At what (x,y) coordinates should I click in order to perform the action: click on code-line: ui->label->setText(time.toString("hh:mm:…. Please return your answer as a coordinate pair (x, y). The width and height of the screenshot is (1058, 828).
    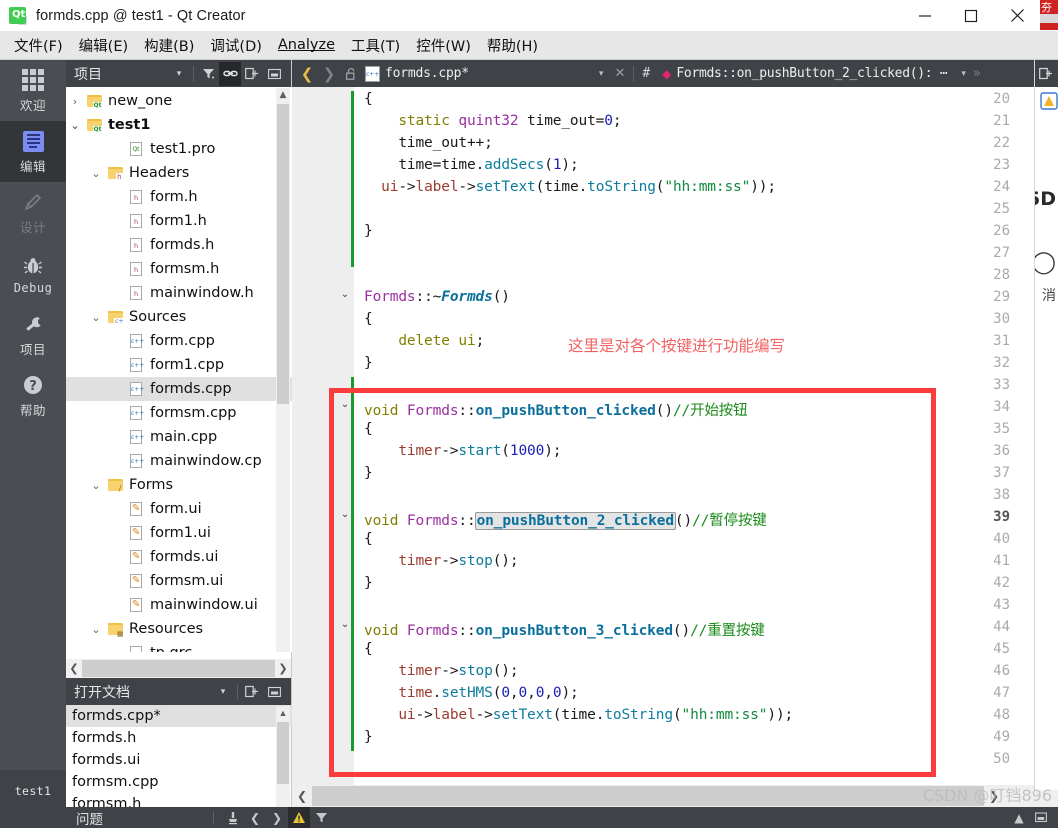
    Looking at the image, I should click on (570, 187).